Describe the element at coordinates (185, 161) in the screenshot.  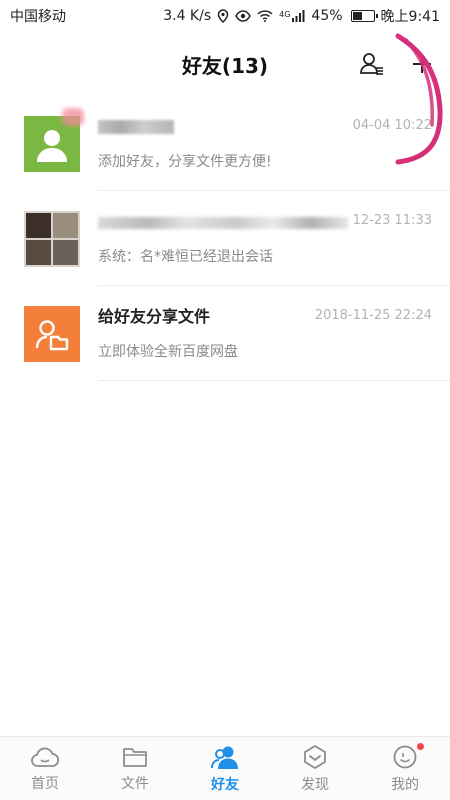
I see `item-subtitle: 添加好友，分享文件更方便!` at that location.